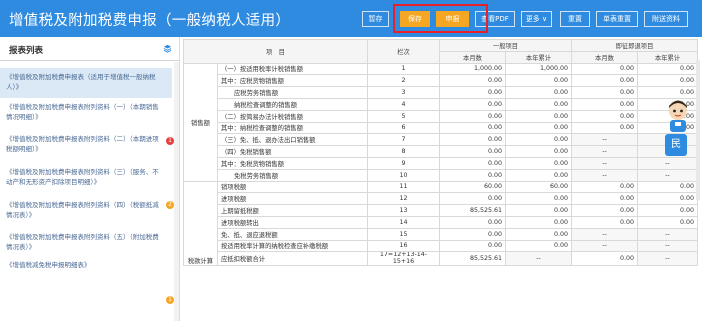 This screenshot has height=321, width=702. Describe the element at coordinates (82, 177) in the screenshot. I see `sidebar-item-label: 《增值税及附加税费申报表附列资料（三）（服务、不动产和无形资产扣除项目明细）》` at that location.